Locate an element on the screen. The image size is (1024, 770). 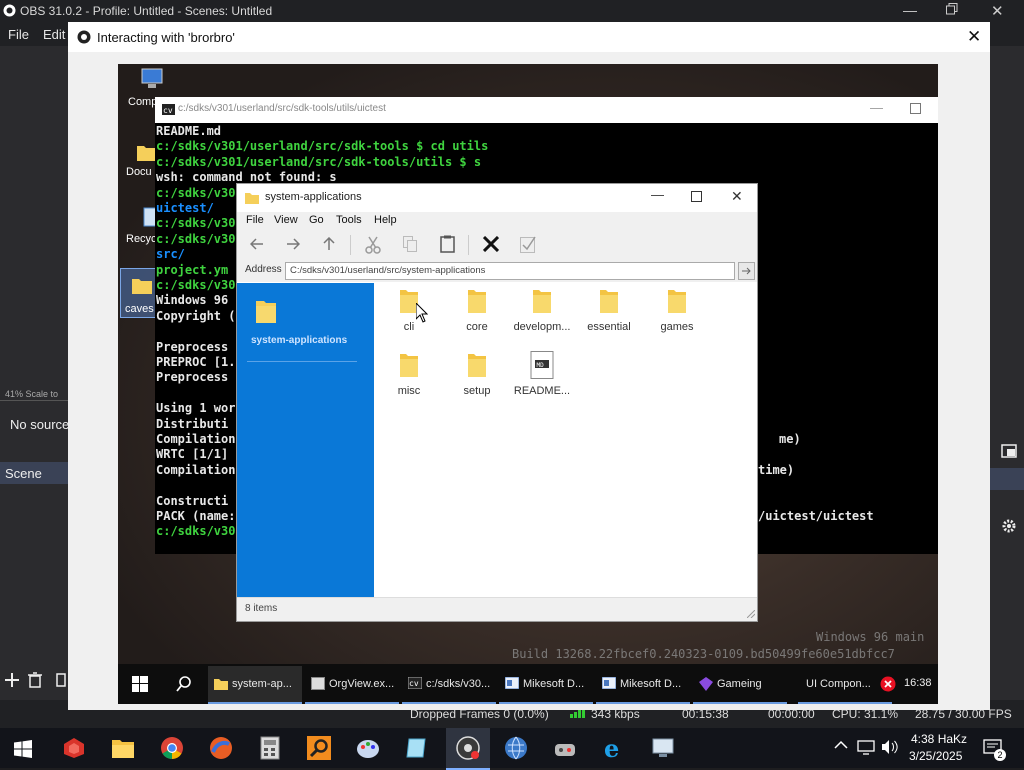
taskbar-obs-active is located at coordinates (468, 749).